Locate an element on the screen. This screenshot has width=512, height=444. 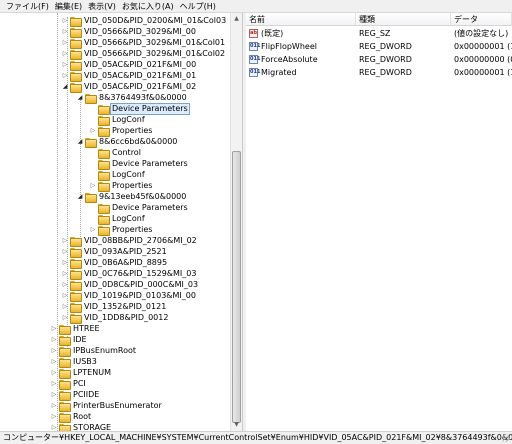
tree-node-root: ▷ Root is located at coordinates (71, 417).